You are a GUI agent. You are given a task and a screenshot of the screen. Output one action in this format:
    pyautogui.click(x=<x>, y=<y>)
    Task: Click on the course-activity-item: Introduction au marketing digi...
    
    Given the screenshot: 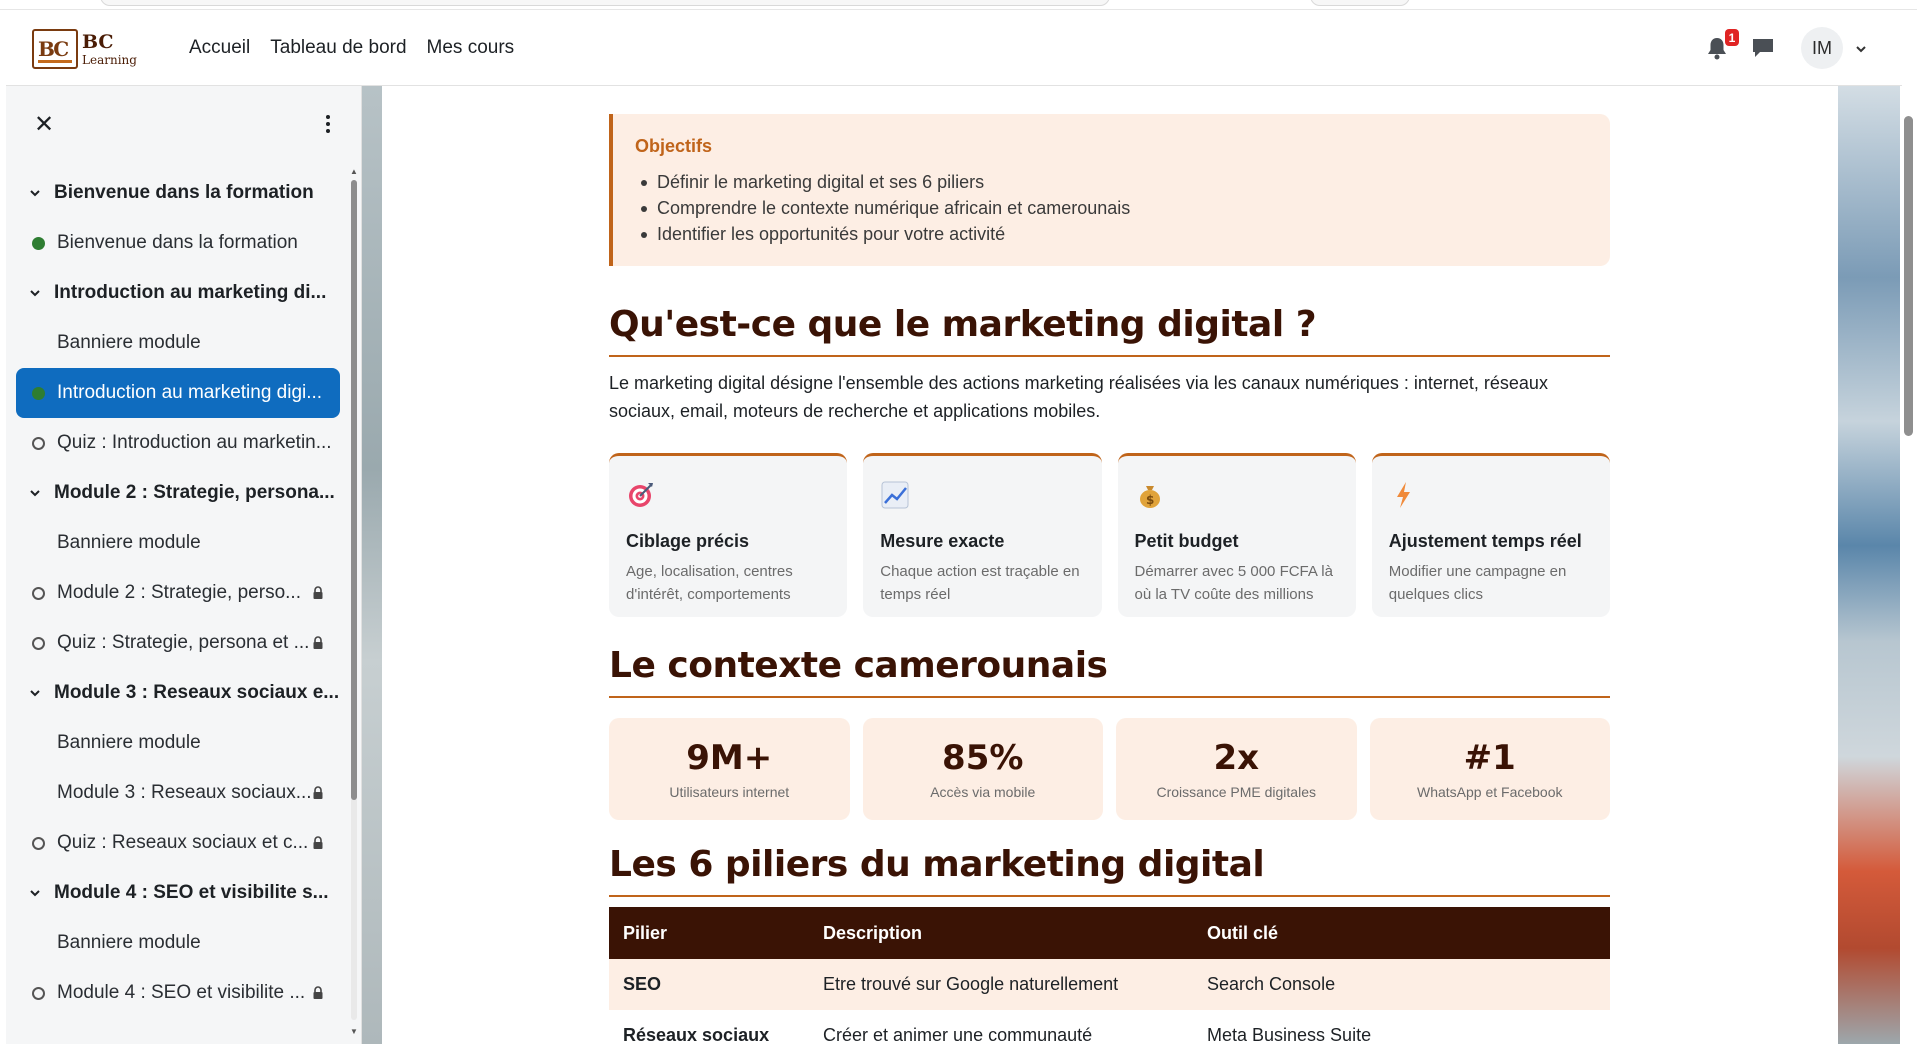 What is the action you would take?
    pyautogui.click(x=178, y=393)
    